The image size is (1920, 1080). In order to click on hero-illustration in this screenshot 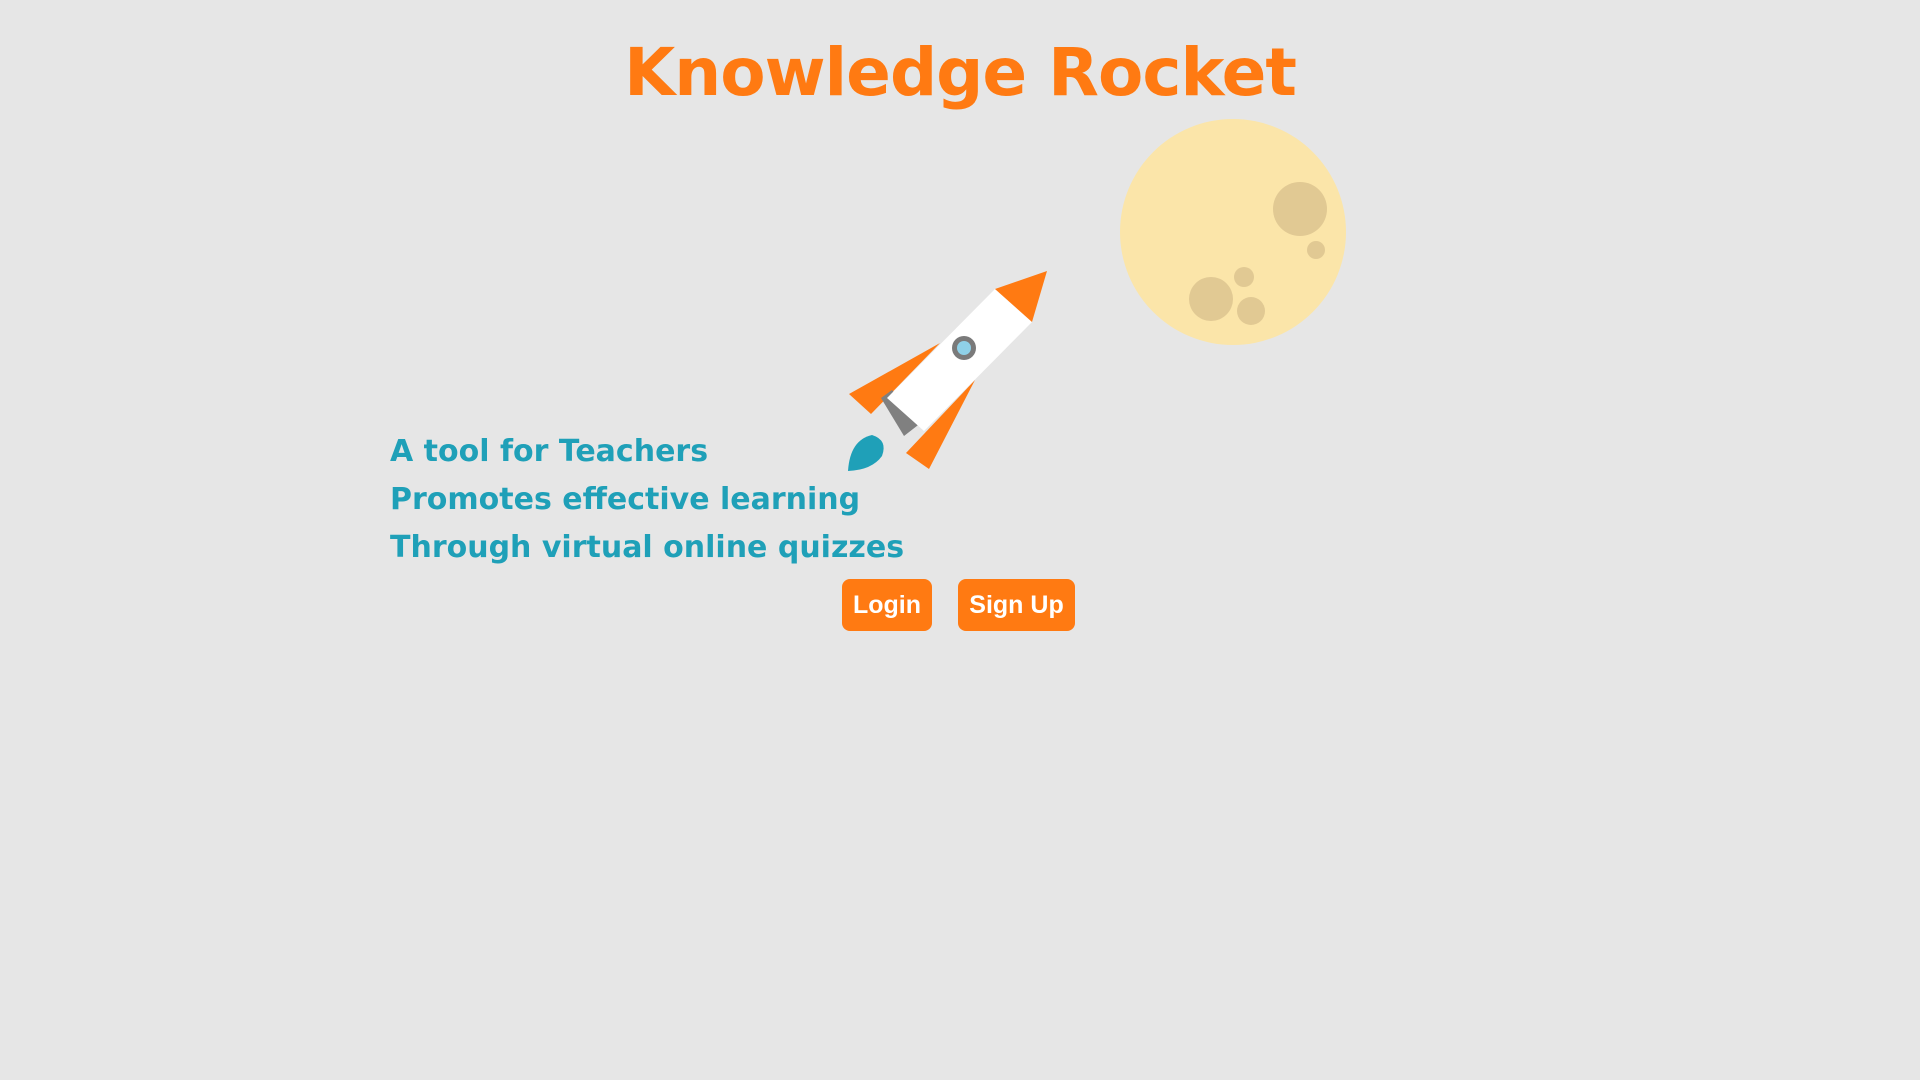, I will do `click(1097, 295)`.